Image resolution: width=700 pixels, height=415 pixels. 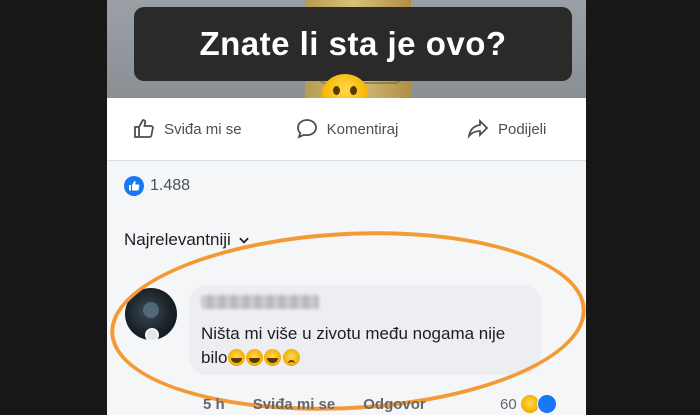 I want to click on comment-meta: 5 h Sviđa mi se Odgovor, so click(x=314, y=404).